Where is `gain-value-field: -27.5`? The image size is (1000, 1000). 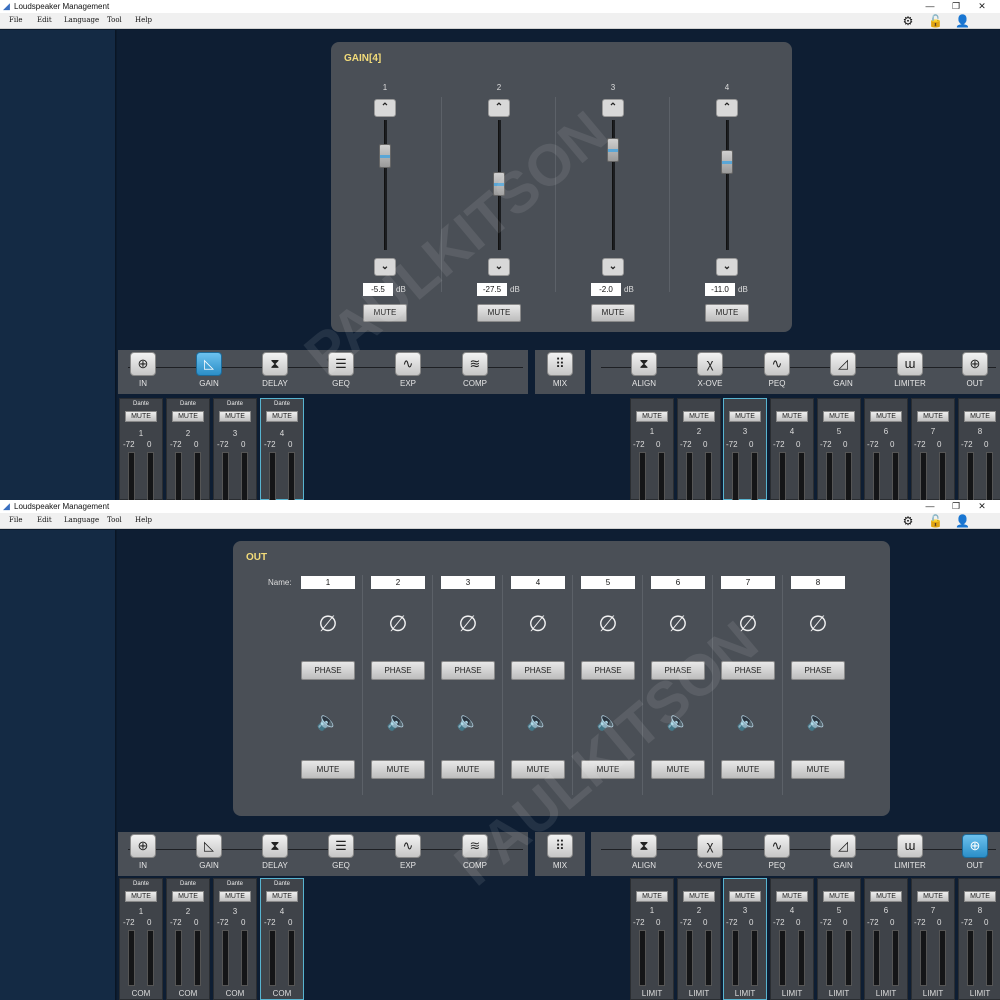 gain-value-field: -27.5 is located at coordinates (492, 289).